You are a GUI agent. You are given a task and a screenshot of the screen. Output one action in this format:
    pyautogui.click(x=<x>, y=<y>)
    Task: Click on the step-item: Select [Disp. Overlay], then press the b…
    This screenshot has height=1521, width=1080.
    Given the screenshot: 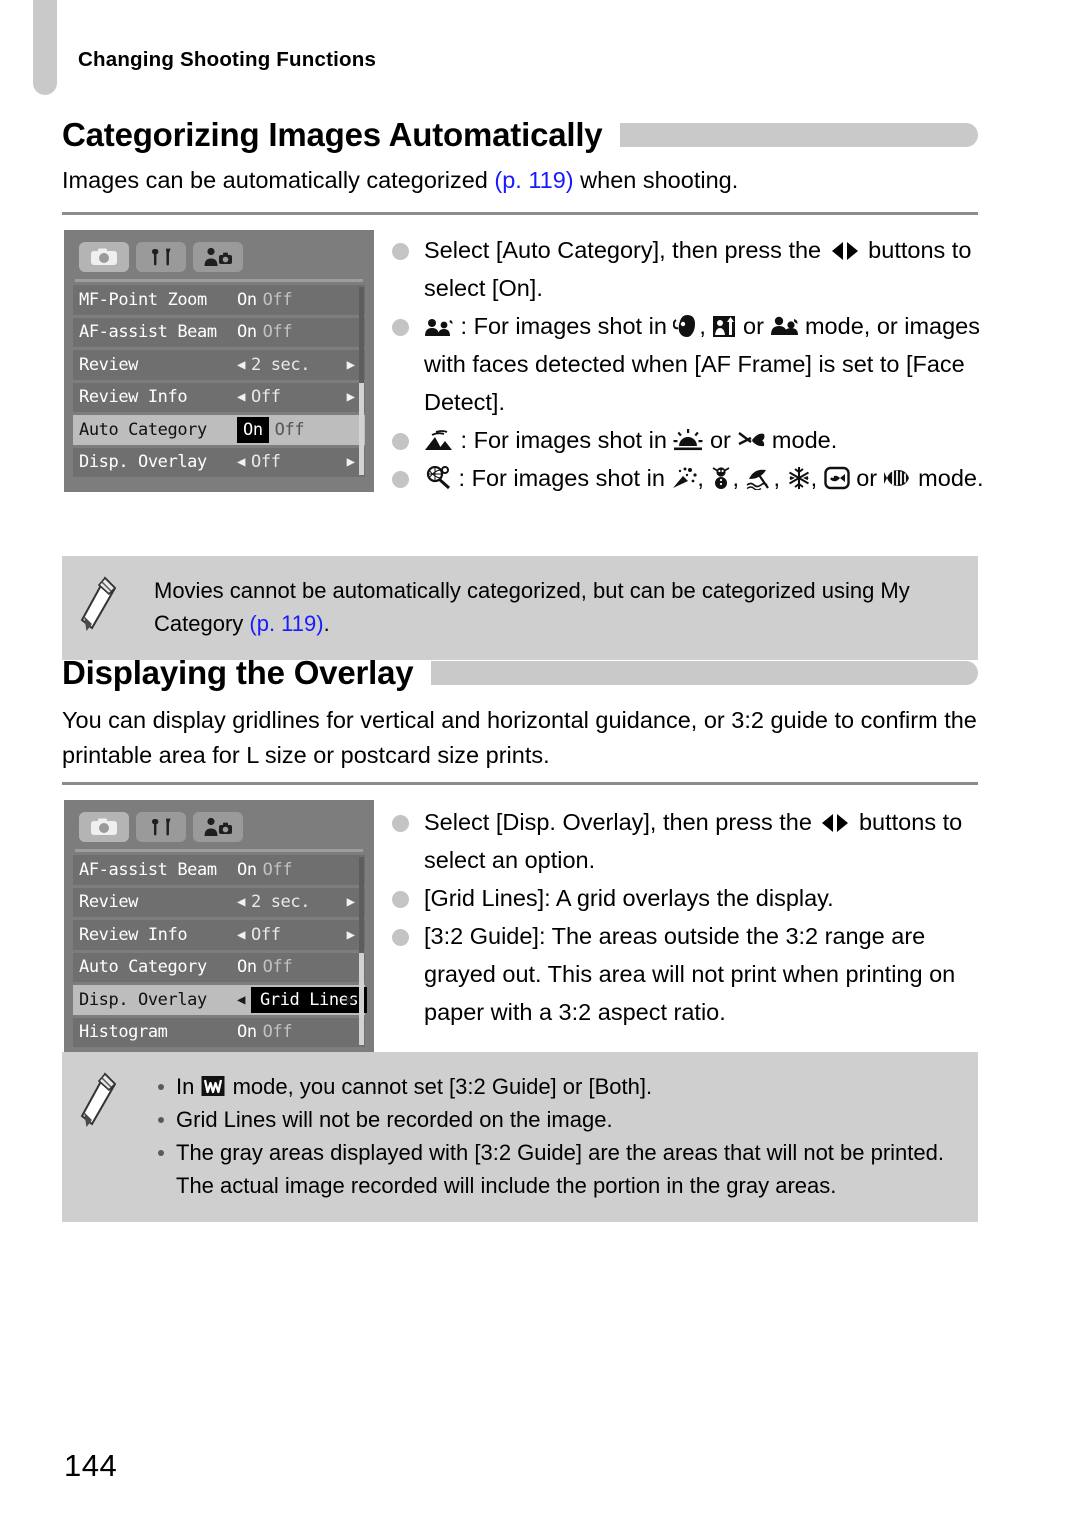 What is the action you would take?
    pyautogui.click(x=688, y=841)
    